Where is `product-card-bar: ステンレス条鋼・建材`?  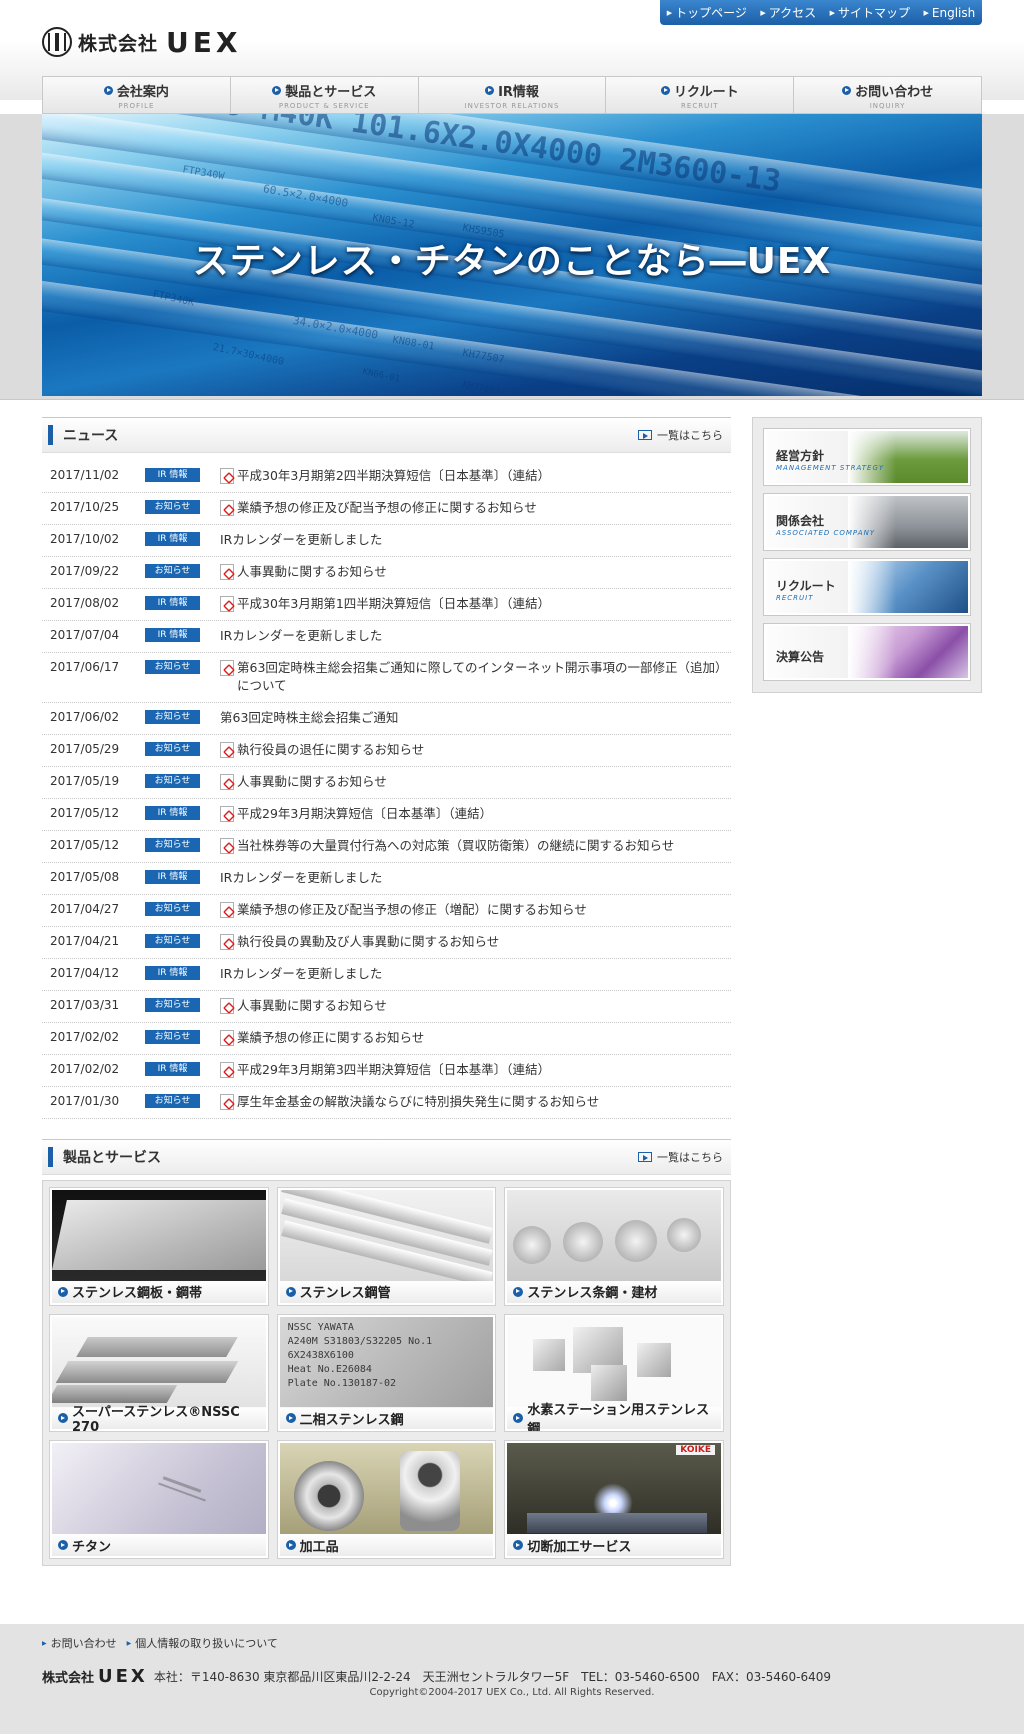
product-card-bar: ステンレス条鋼・建材 is located at coordinates (614, 1246).